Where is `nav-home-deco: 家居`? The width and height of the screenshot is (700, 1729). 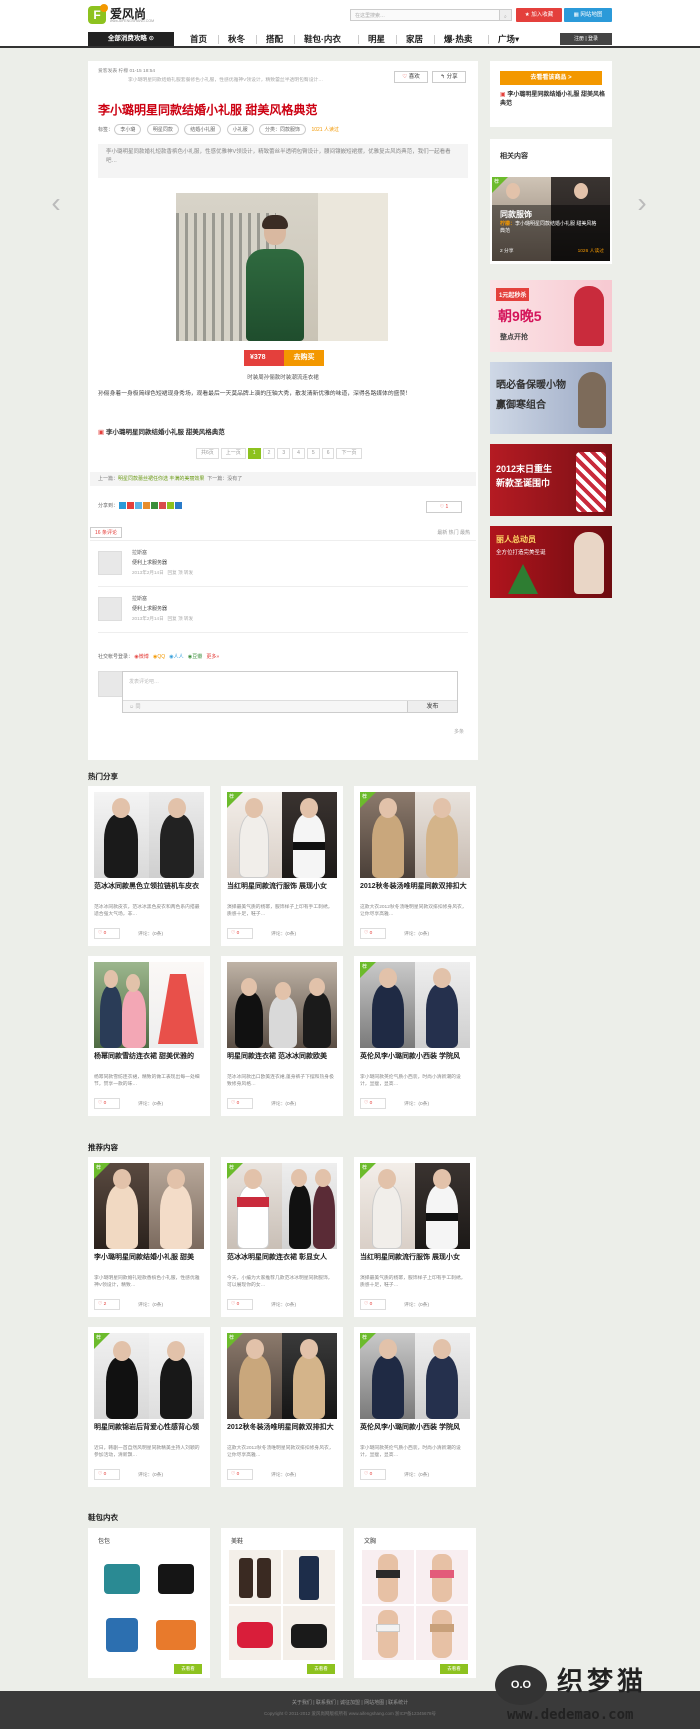 nav-home-deco: 家居 is located at coordinates (414, 39).